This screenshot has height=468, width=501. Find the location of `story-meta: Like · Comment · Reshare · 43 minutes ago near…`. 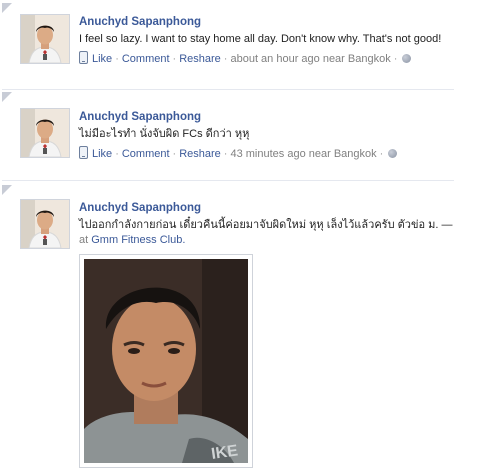

story-meta: Like · Comment · Reshare · 43 minutes ago near… is located at coordinates (270, 154).